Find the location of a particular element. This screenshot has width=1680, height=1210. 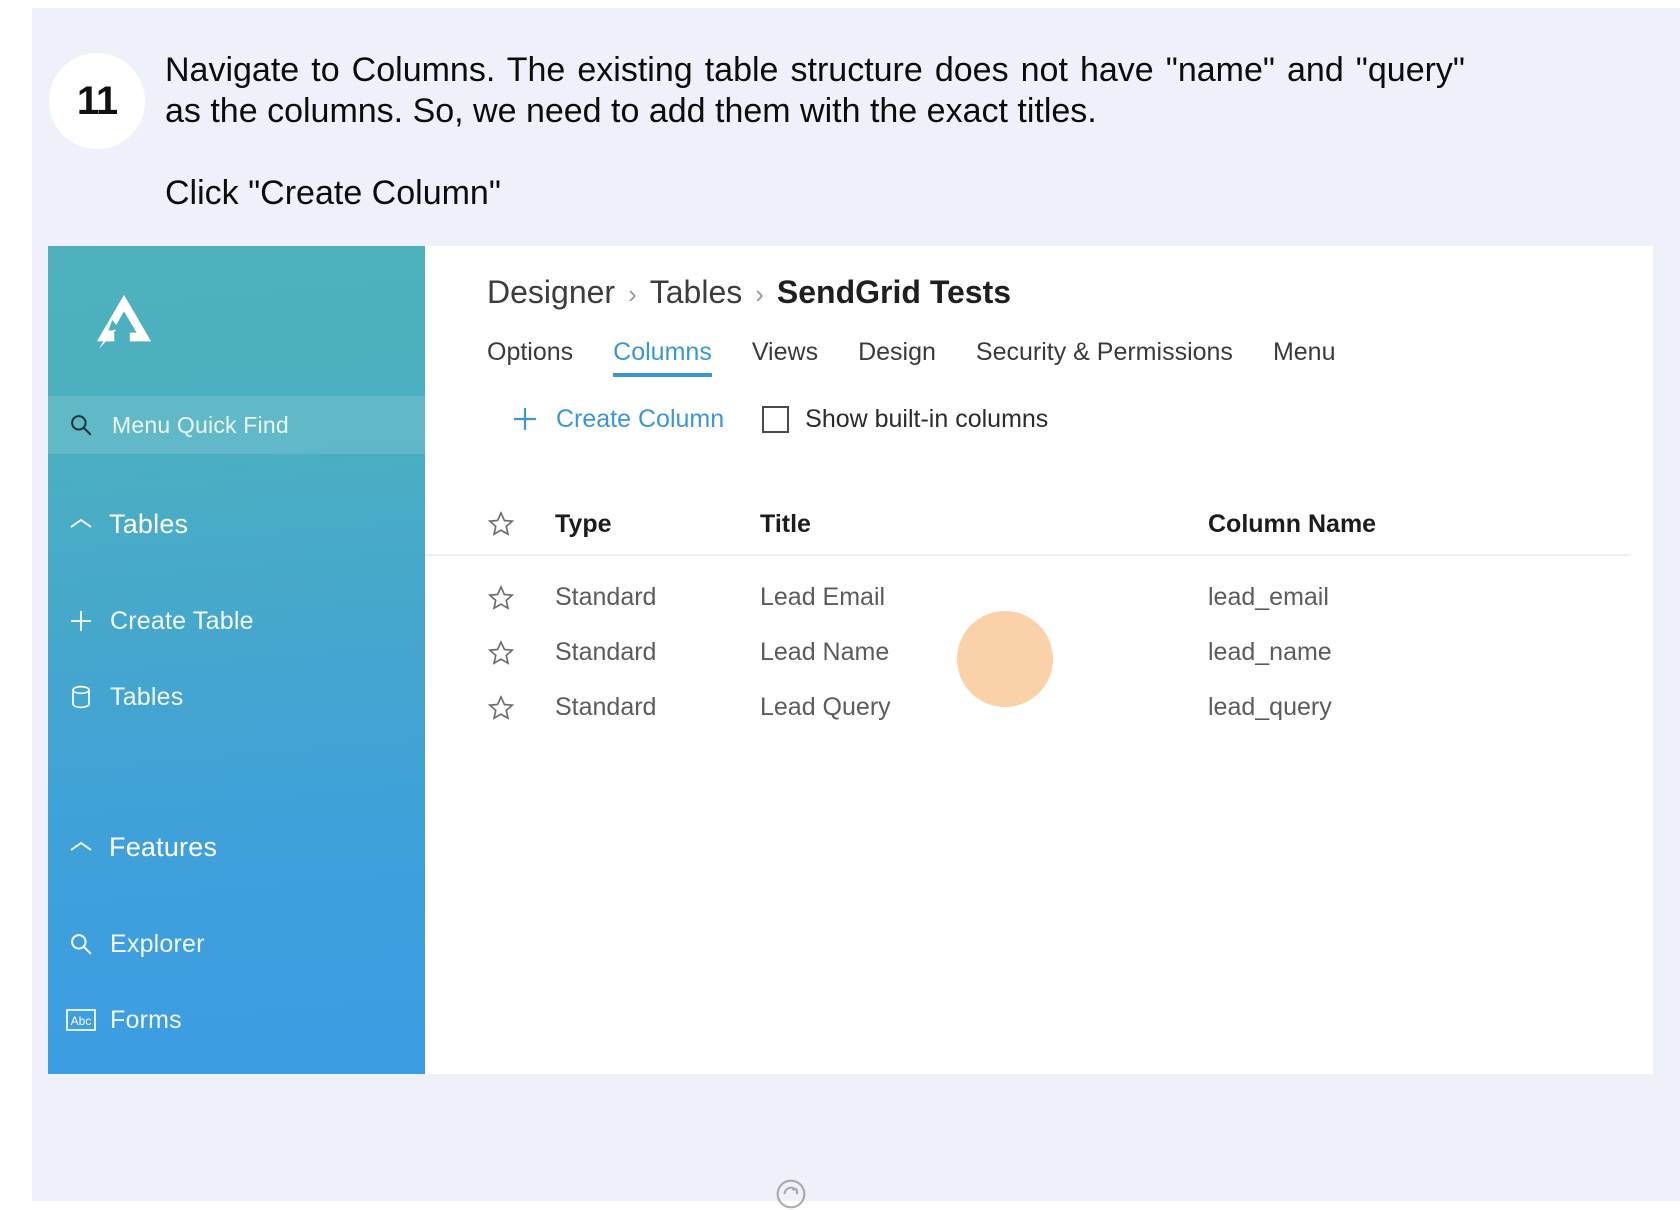

columns-toolbar: Create Column Show built-in columns is located at coordinates (779, 419).